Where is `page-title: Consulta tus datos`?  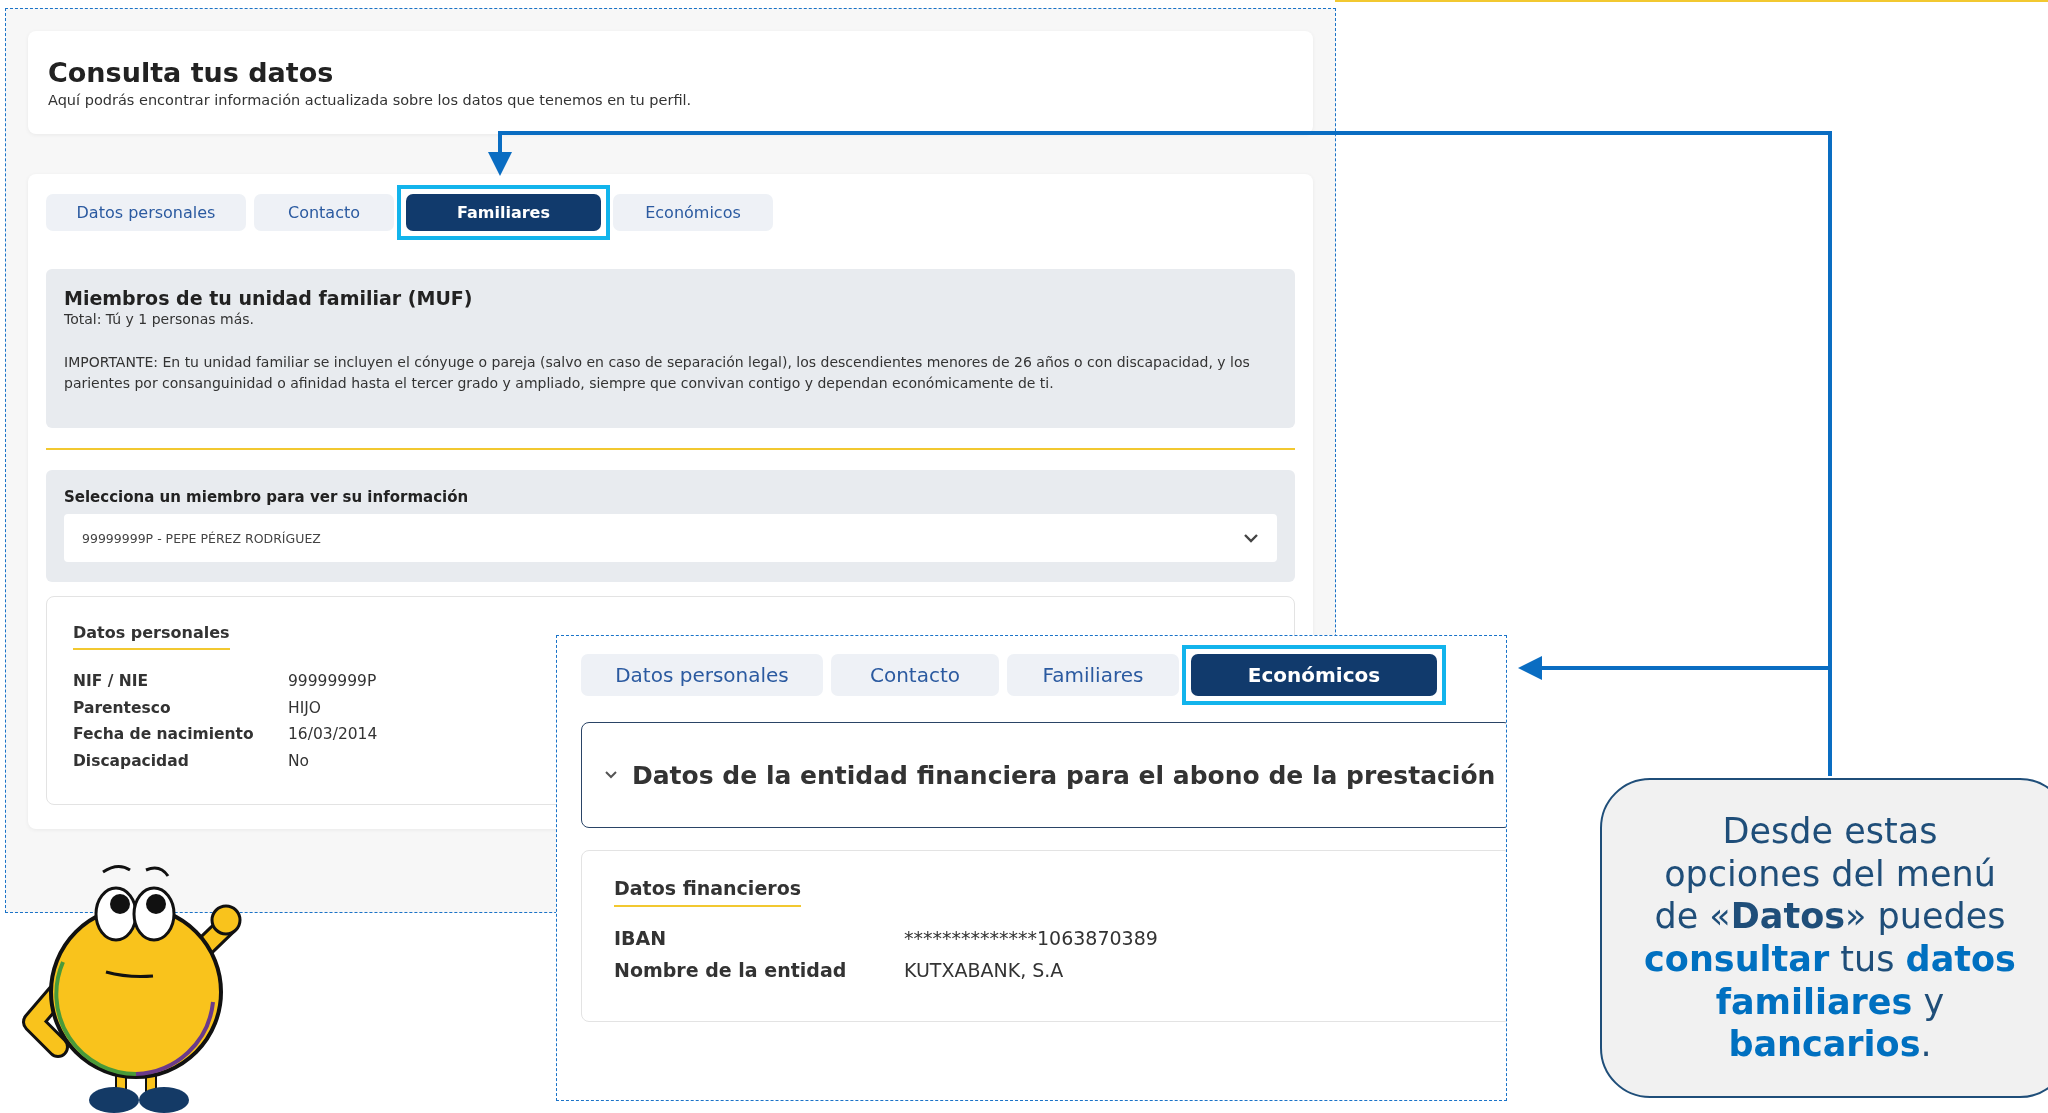
page-title: Consulta tus datos is located at coordinates (191, 72).